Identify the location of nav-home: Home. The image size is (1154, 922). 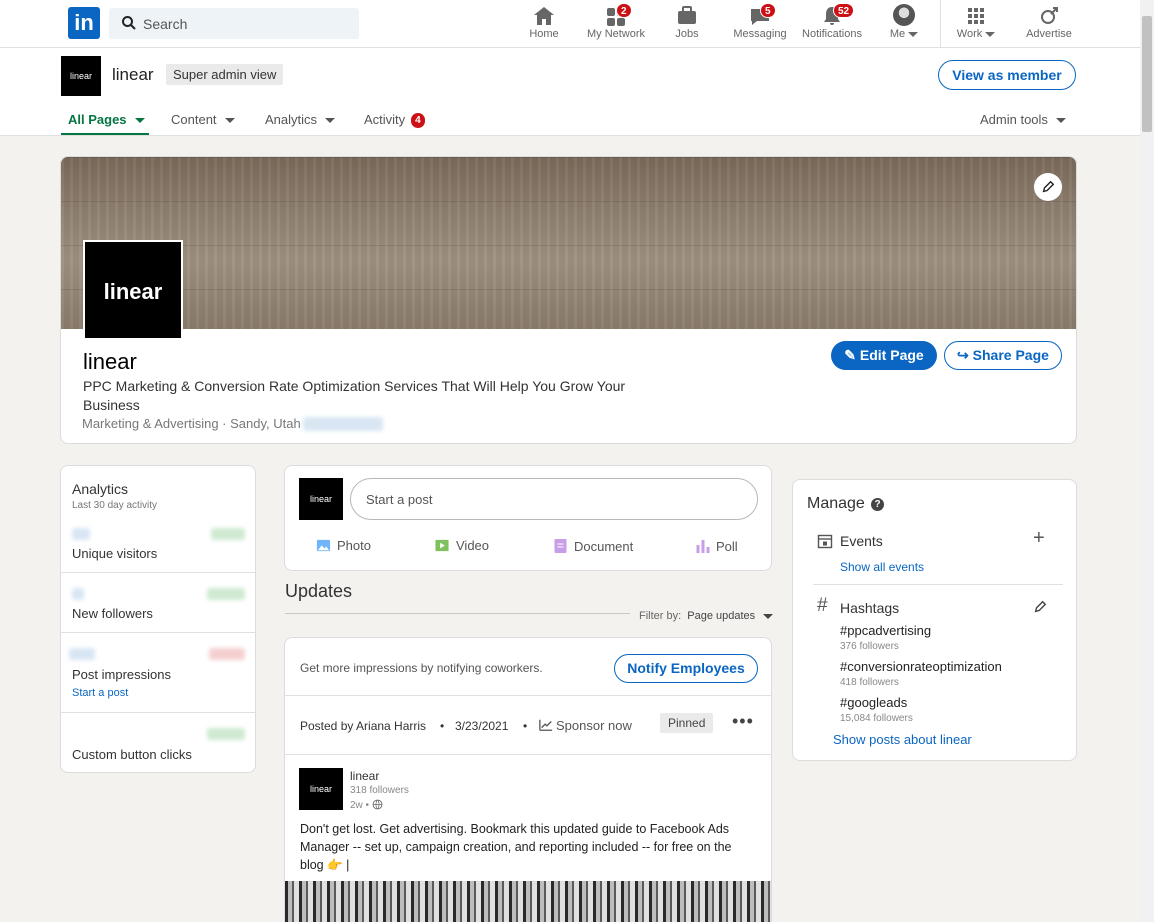
(544, 24).